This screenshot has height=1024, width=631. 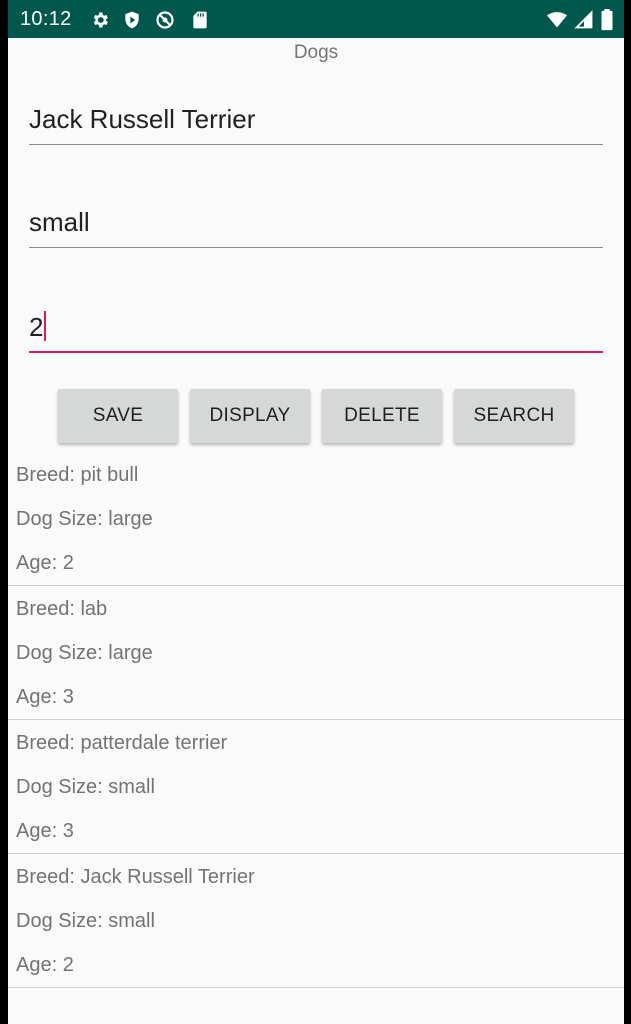 What do you see at coordinates (316, 19) in the screenshot?
I see `status-bar: 10:12` at bounding box center [316, 19].